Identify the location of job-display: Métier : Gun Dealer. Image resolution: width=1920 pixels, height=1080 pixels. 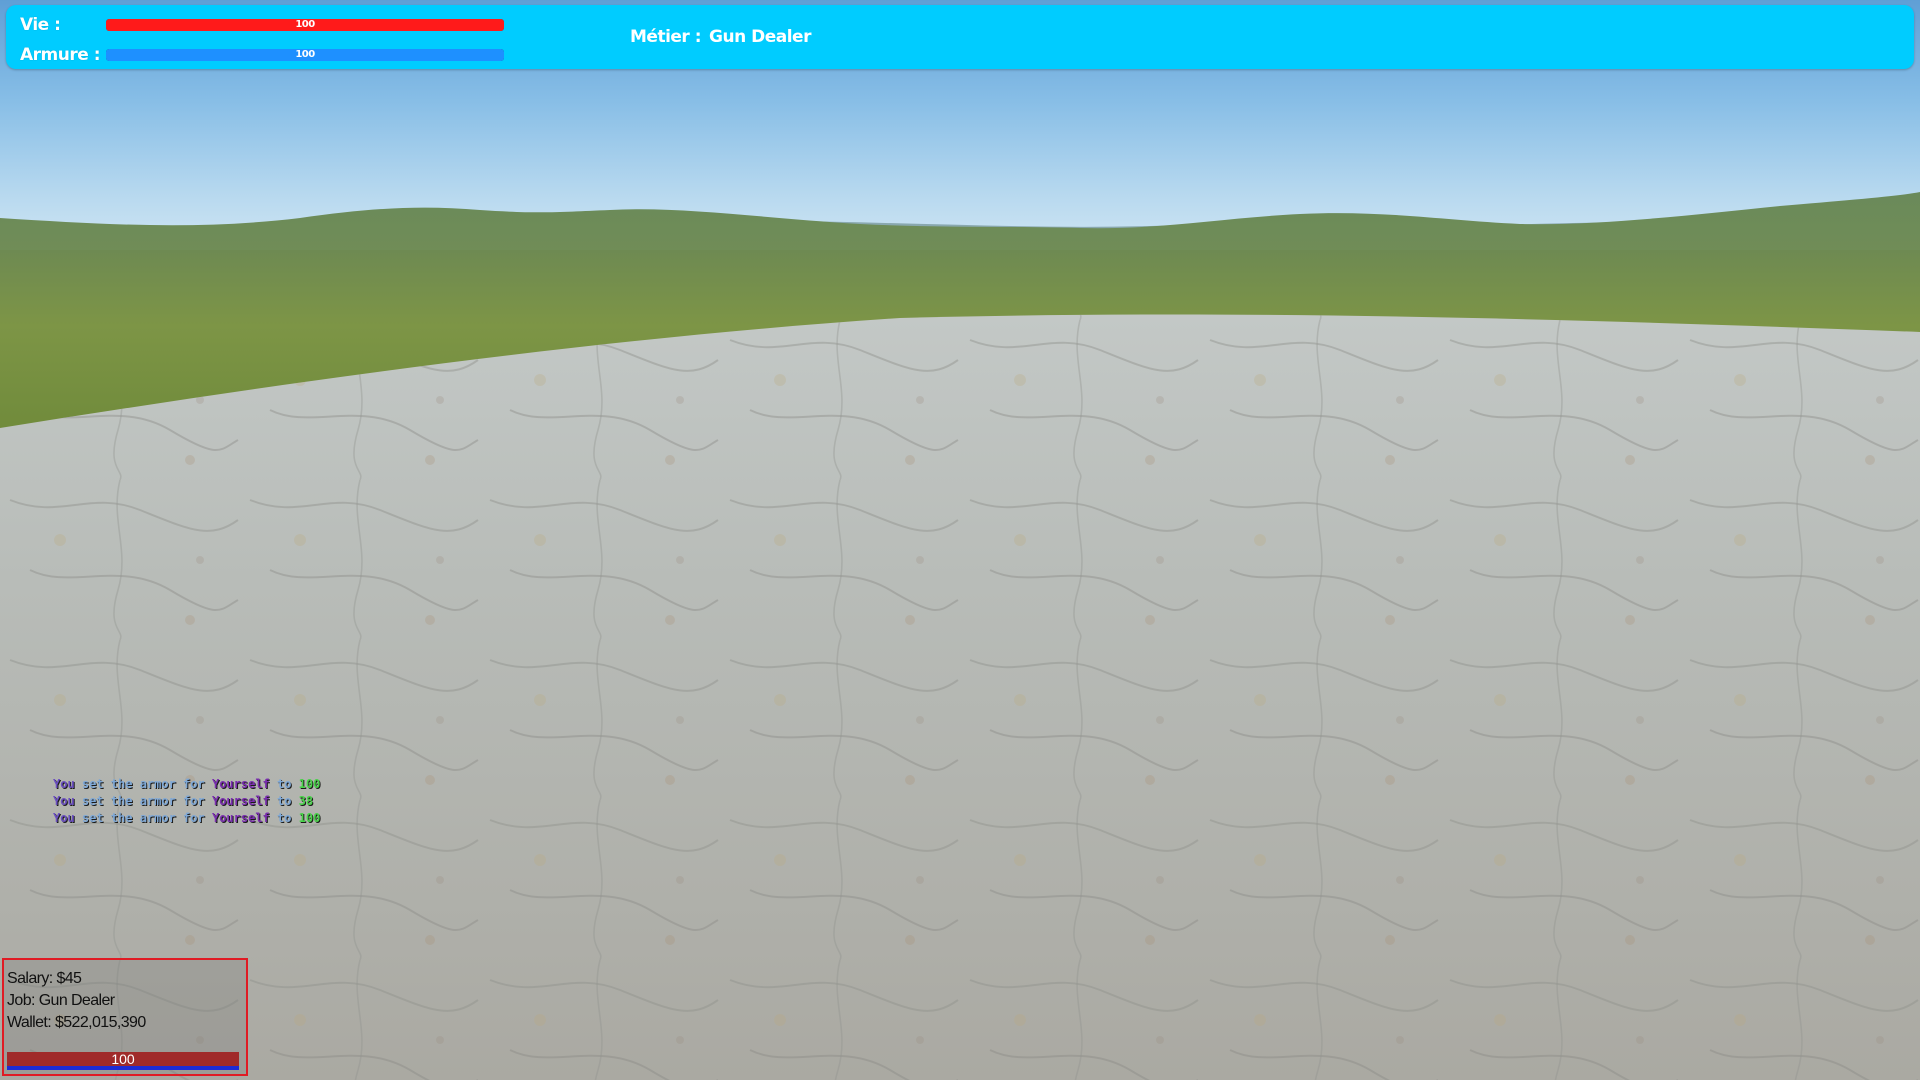
(720, 37).